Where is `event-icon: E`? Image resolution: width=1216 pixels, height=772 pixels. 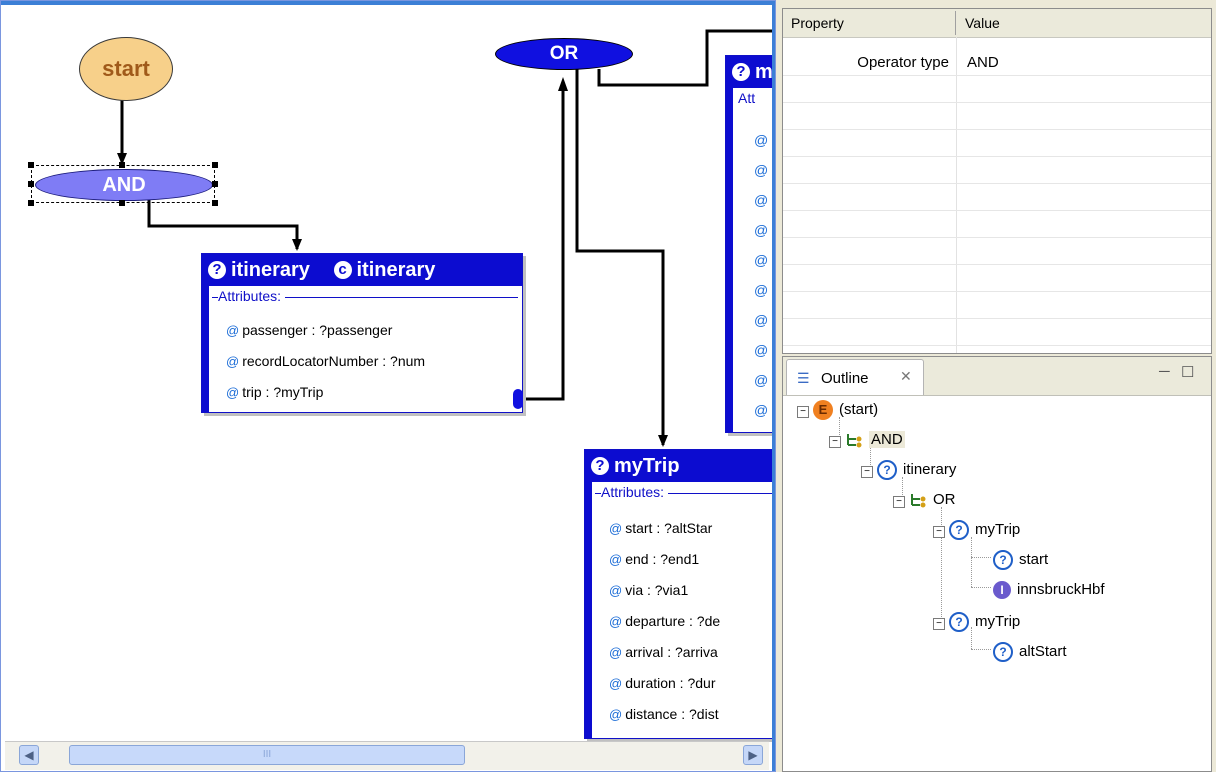
event-icon: E is located at coordinates (823, 410).